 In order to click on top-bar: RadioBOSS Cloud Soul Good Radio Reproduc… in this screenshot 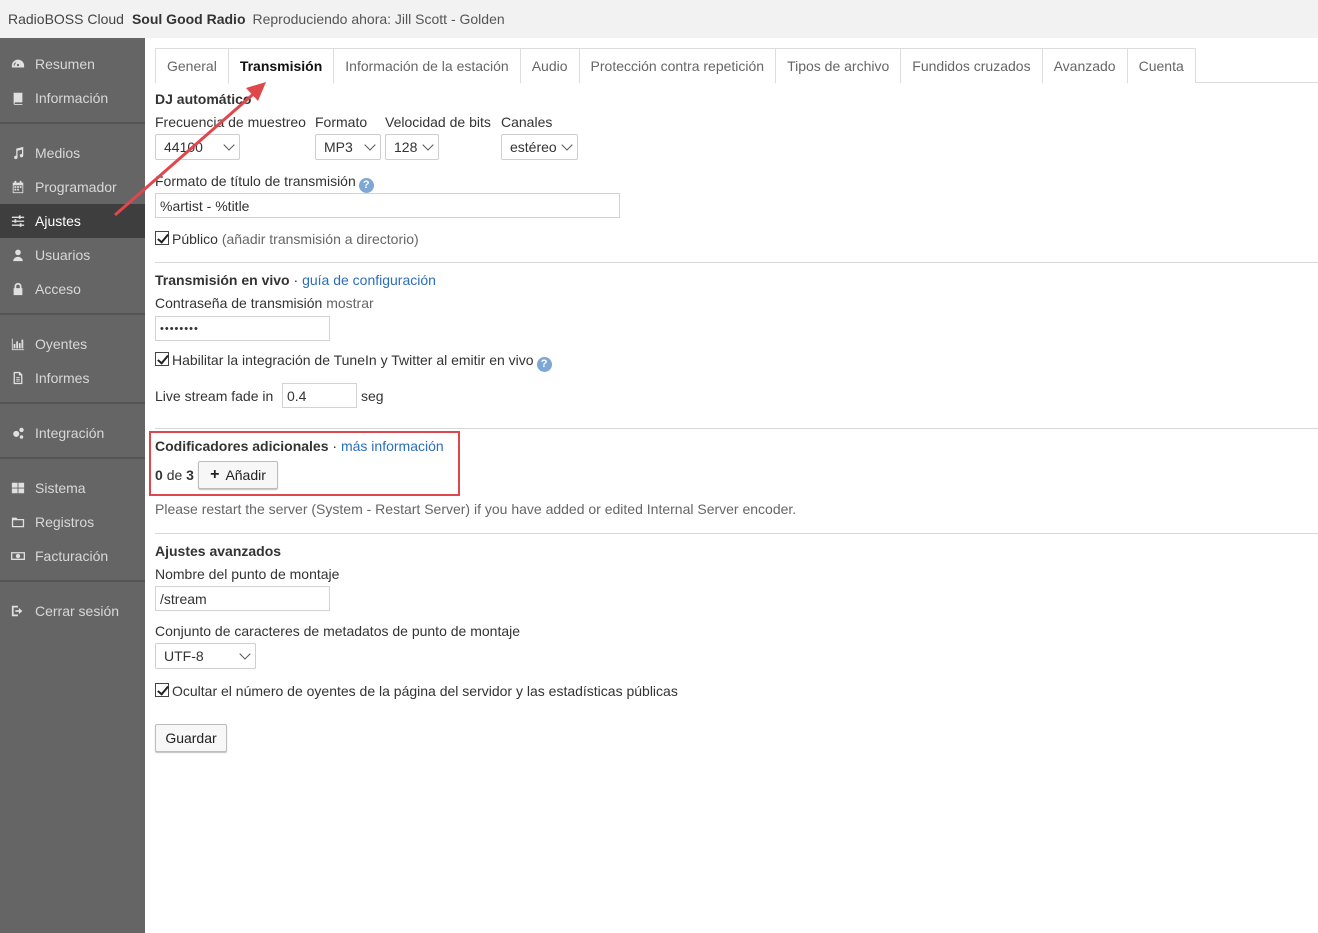, I will do `click(659, 19)`.